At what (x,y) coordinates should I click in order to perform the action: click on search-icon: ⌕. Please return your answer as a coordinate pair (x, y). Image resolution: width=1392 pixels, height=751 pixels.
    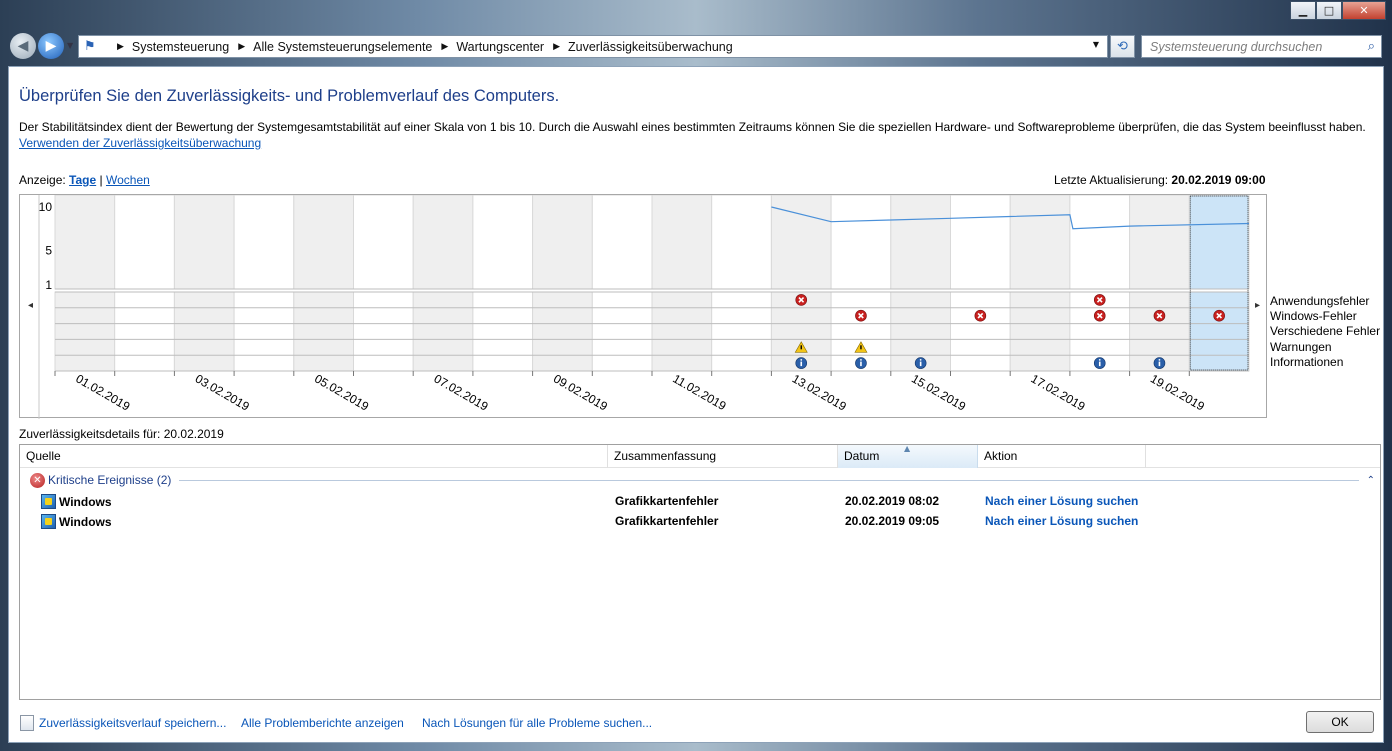
    Looking at the image, I should click on (1371, 46).